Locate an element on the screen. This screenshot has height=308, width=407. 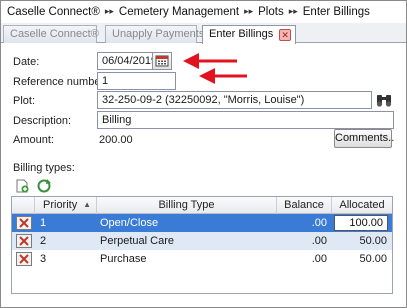
breadcrumb-item-plots: Plots is located at coordinates (271, 12).